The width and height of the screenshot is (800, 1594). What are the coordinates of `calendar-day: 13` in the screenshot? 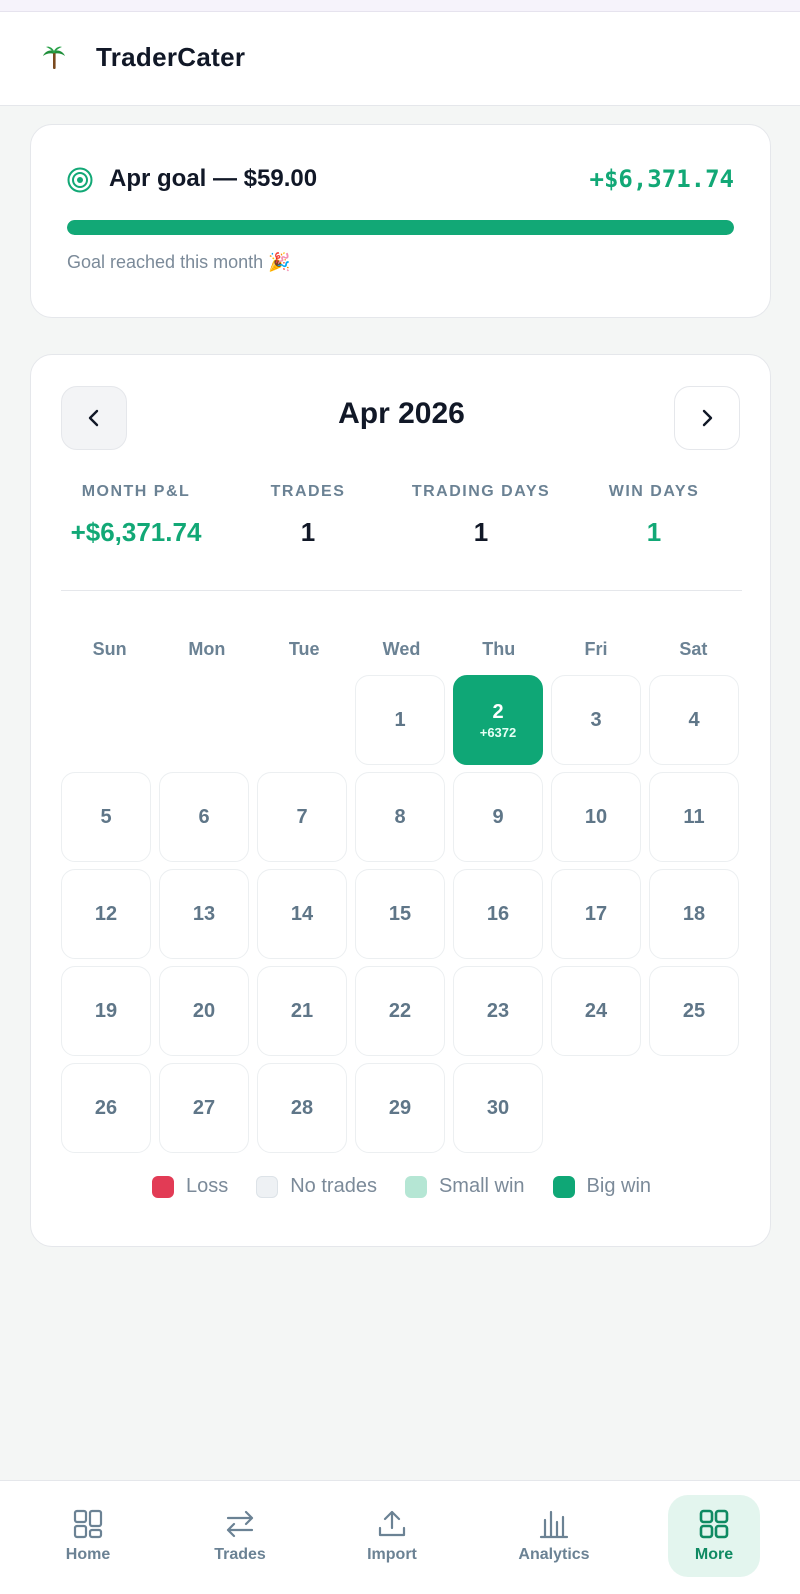 It's located at (204, 914).